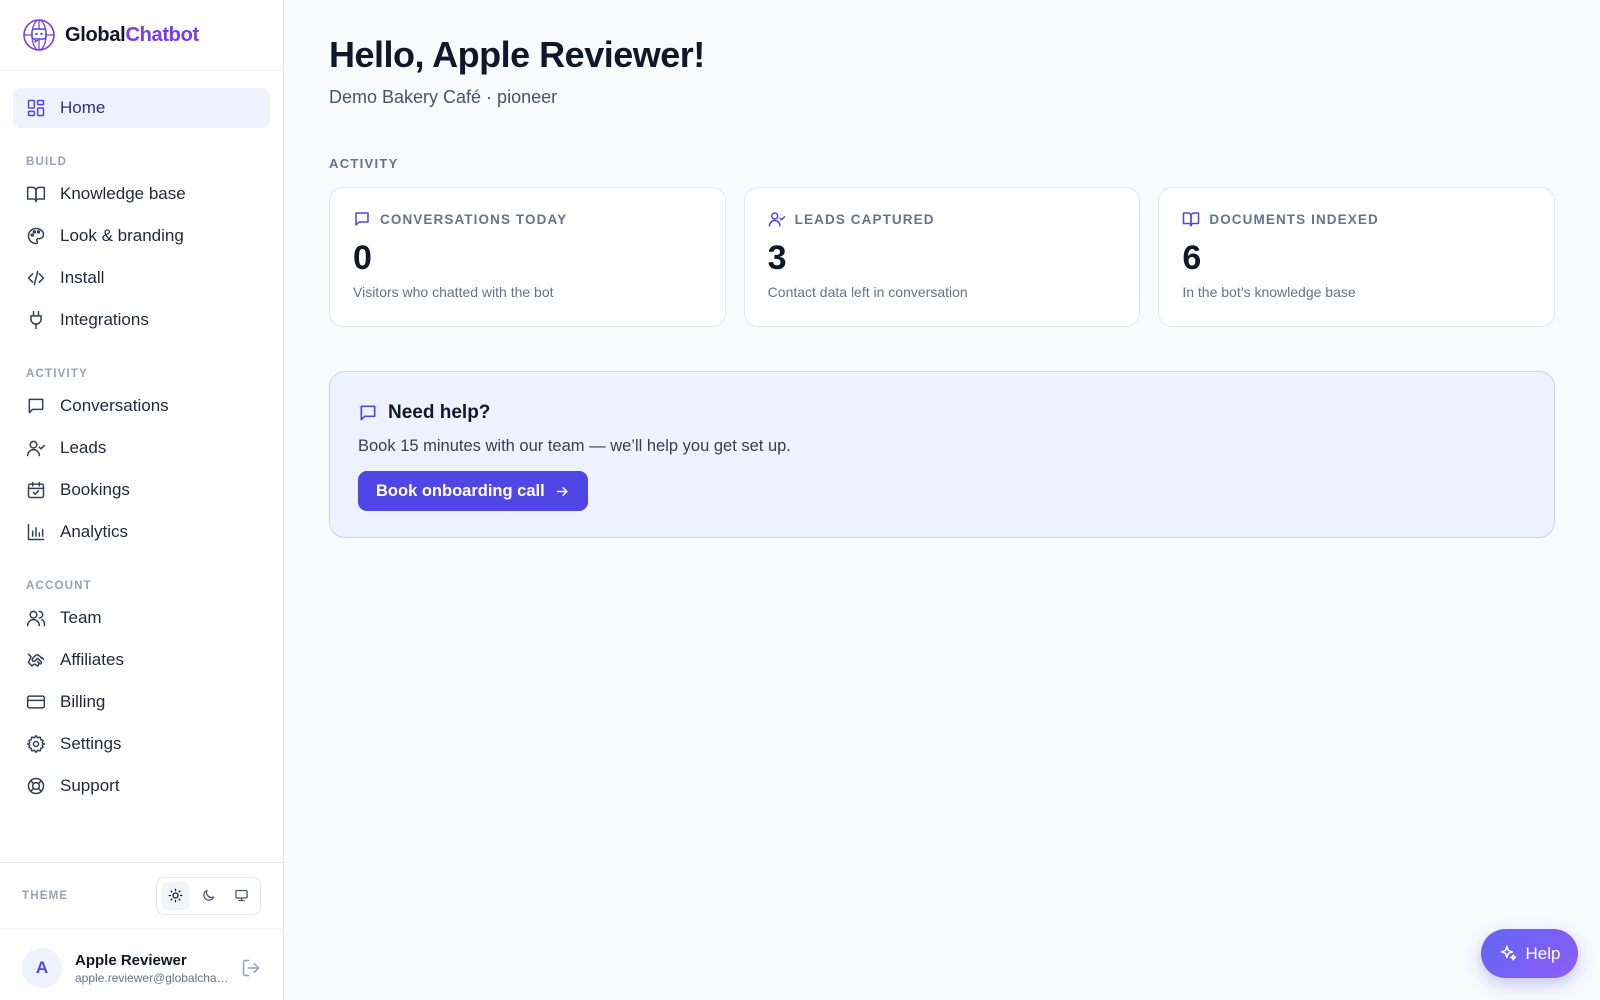 Image resolution: width=1600 pixels, height=1000 pixels. What do you see at coordinates (943, 219) in the screenshot?
I see `card-header: LEADS CAPTURED` at bounding box center [943, 219].